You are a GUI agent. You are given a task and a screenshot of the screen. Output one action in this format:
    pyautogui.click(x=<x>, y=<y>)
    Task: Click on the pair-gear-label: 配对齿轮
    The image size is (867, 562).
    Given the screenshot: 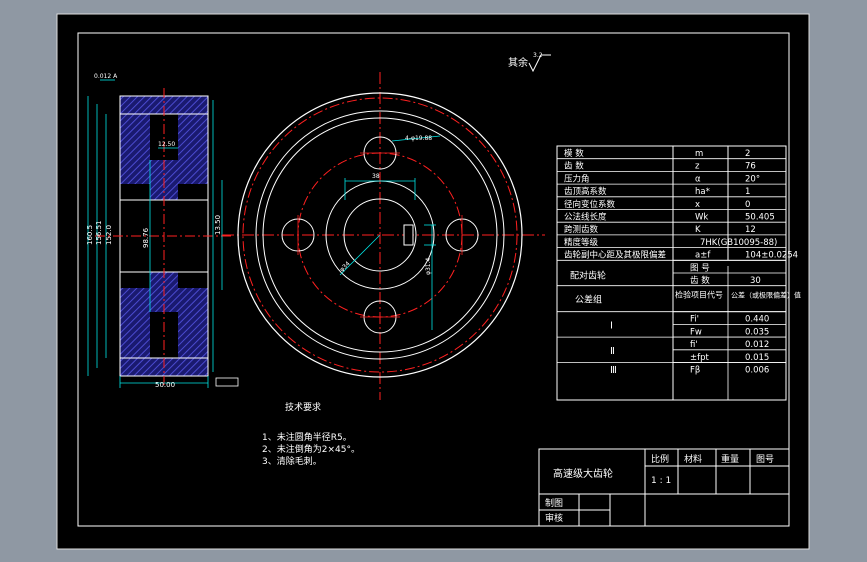 What is the action you would take?
    pyautogui.click(x=588, y=275)
    